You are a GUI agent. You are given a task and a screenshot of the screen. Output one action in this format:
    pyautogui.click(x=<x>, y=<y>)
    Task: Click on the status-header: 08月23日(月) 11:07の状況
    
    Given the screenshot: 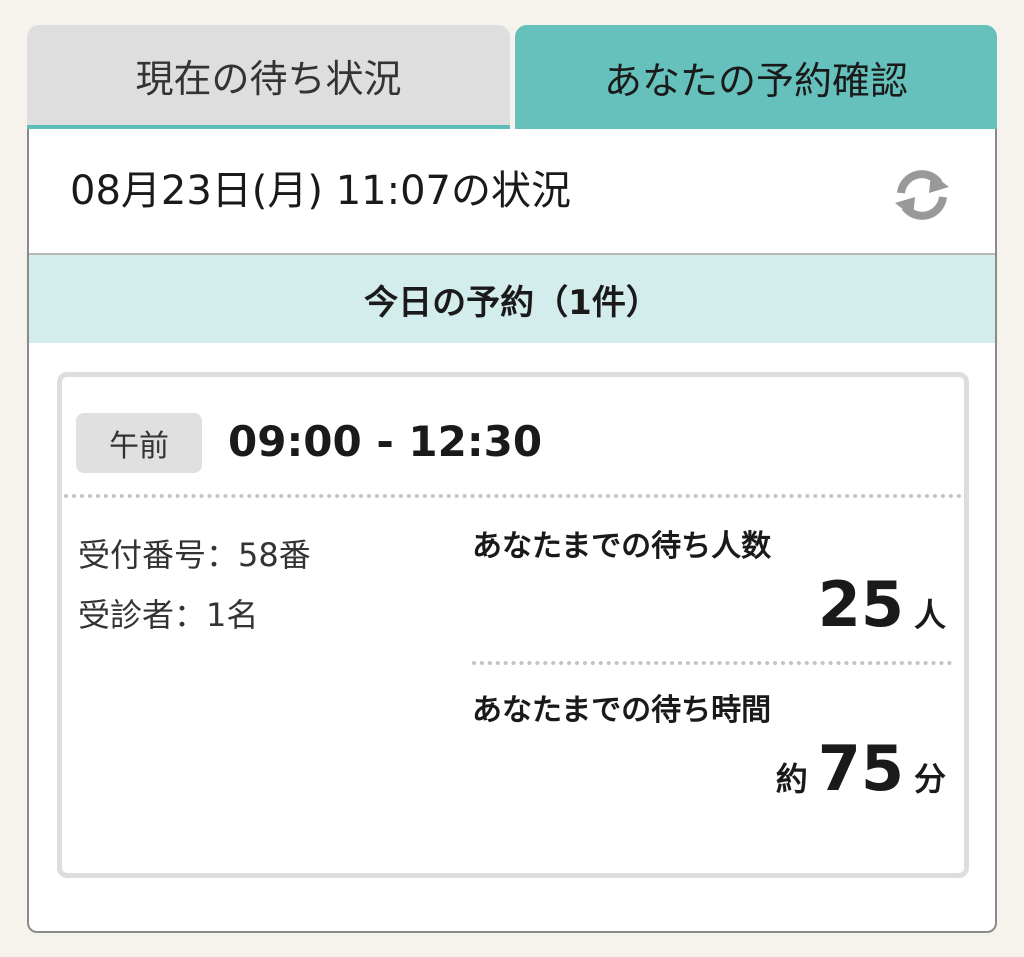 What is the action you would take?
    pyautogui.click(x=512, y=192)
    